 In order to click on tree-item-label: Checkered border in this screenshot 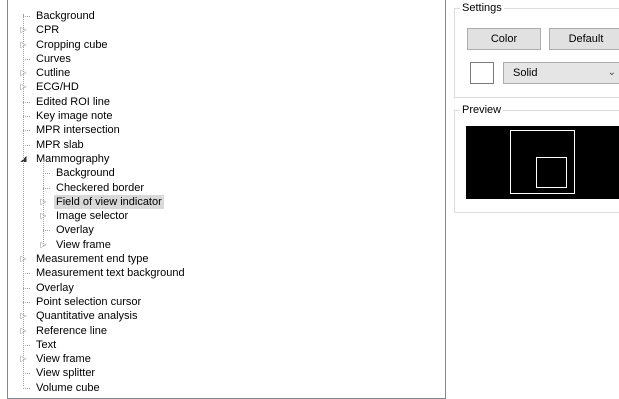, I will do `click(100, 187)`.